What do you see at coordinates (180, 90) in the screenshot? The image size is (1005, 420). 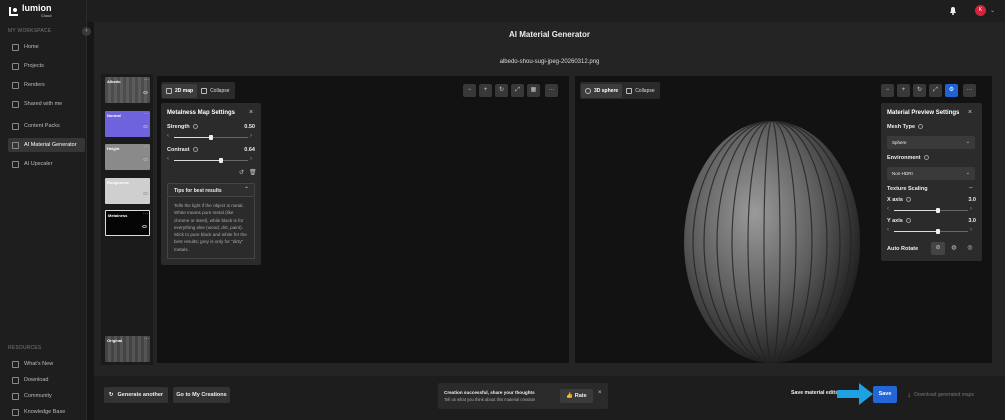 I see `view-2d-map-button: 2D map` at bounding box center [180, 90].